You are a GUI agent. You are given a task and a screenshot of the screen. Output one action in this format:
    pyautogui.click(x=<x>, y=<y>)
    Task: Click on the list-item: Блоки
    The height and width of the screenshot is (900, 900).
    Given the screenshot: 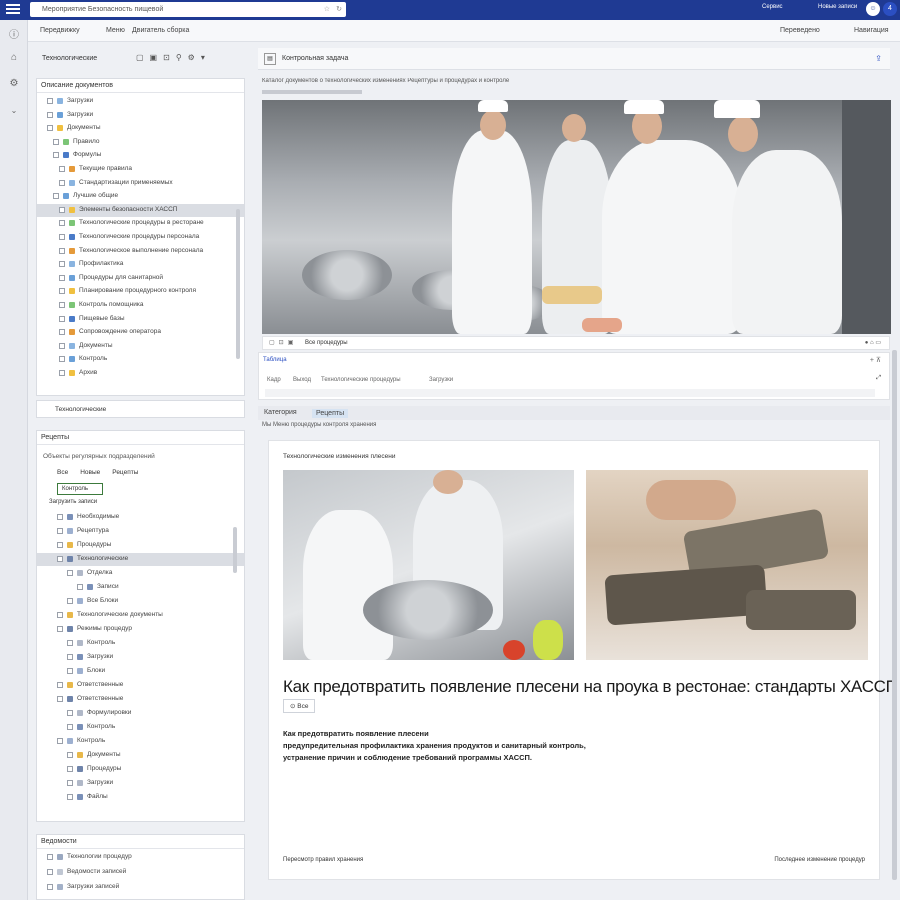 What is the action you would take?
    pyautogui.click(x=140, y=671)
    